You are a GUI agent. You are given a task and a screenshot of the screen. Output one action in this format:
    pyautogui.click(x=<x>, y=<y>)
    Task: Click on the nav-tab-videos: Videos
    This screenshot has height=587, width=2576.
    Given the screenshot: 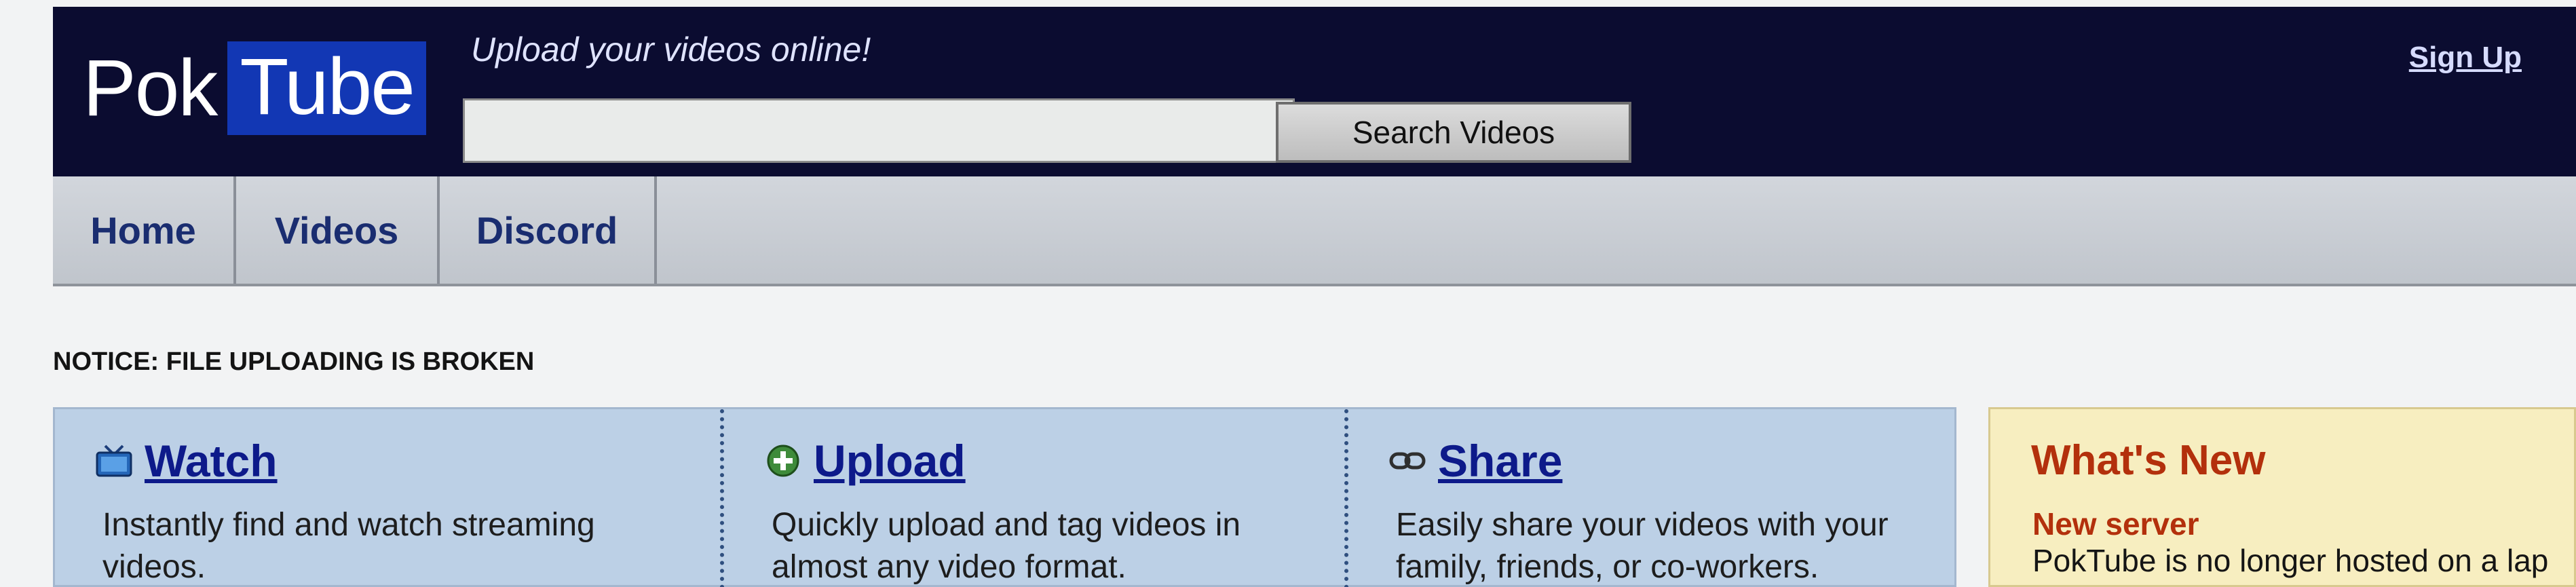 What is the action you would take?
    pyautogui.click(x=338, y=230)
    